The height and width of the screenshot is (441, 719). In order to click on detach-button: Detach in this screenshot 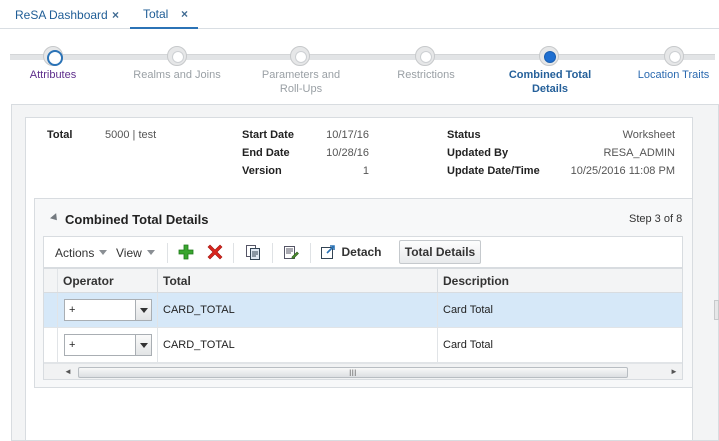, I will do `click(351, 252)`.